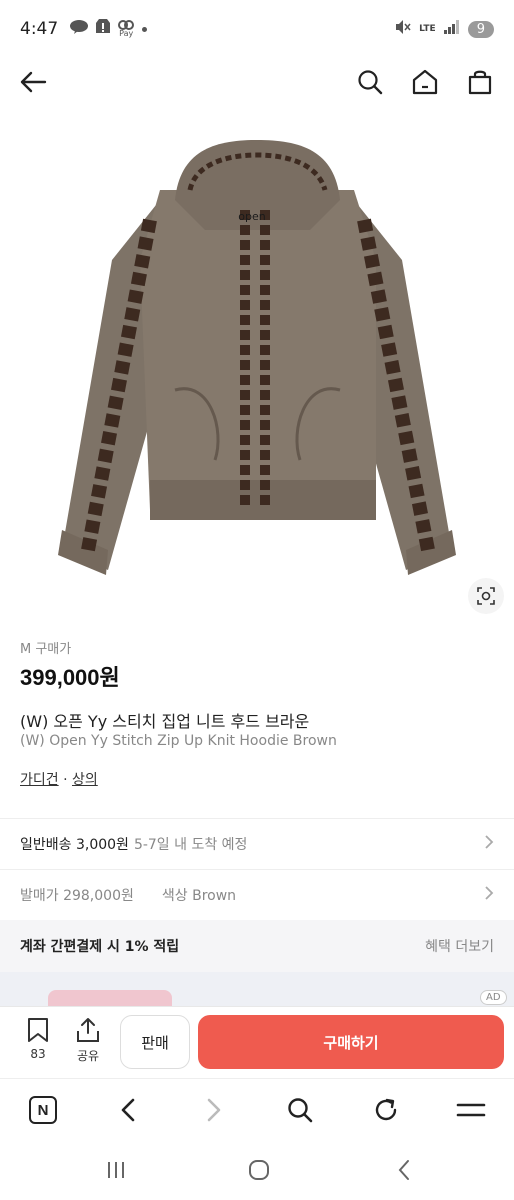 The height and width of the screenshot is (1200, 514). Describe the element at coordinates (38, 1030) in the screenshot. I see `bookmark-icon` at that location.